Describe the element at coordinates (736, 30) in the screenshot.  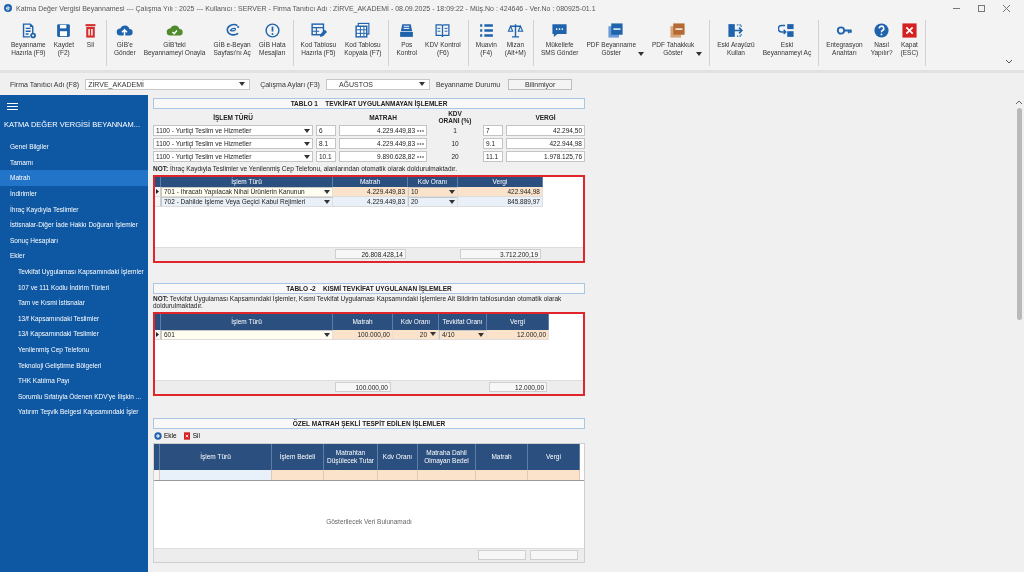
I see `screen-arrow-icon` at that location.